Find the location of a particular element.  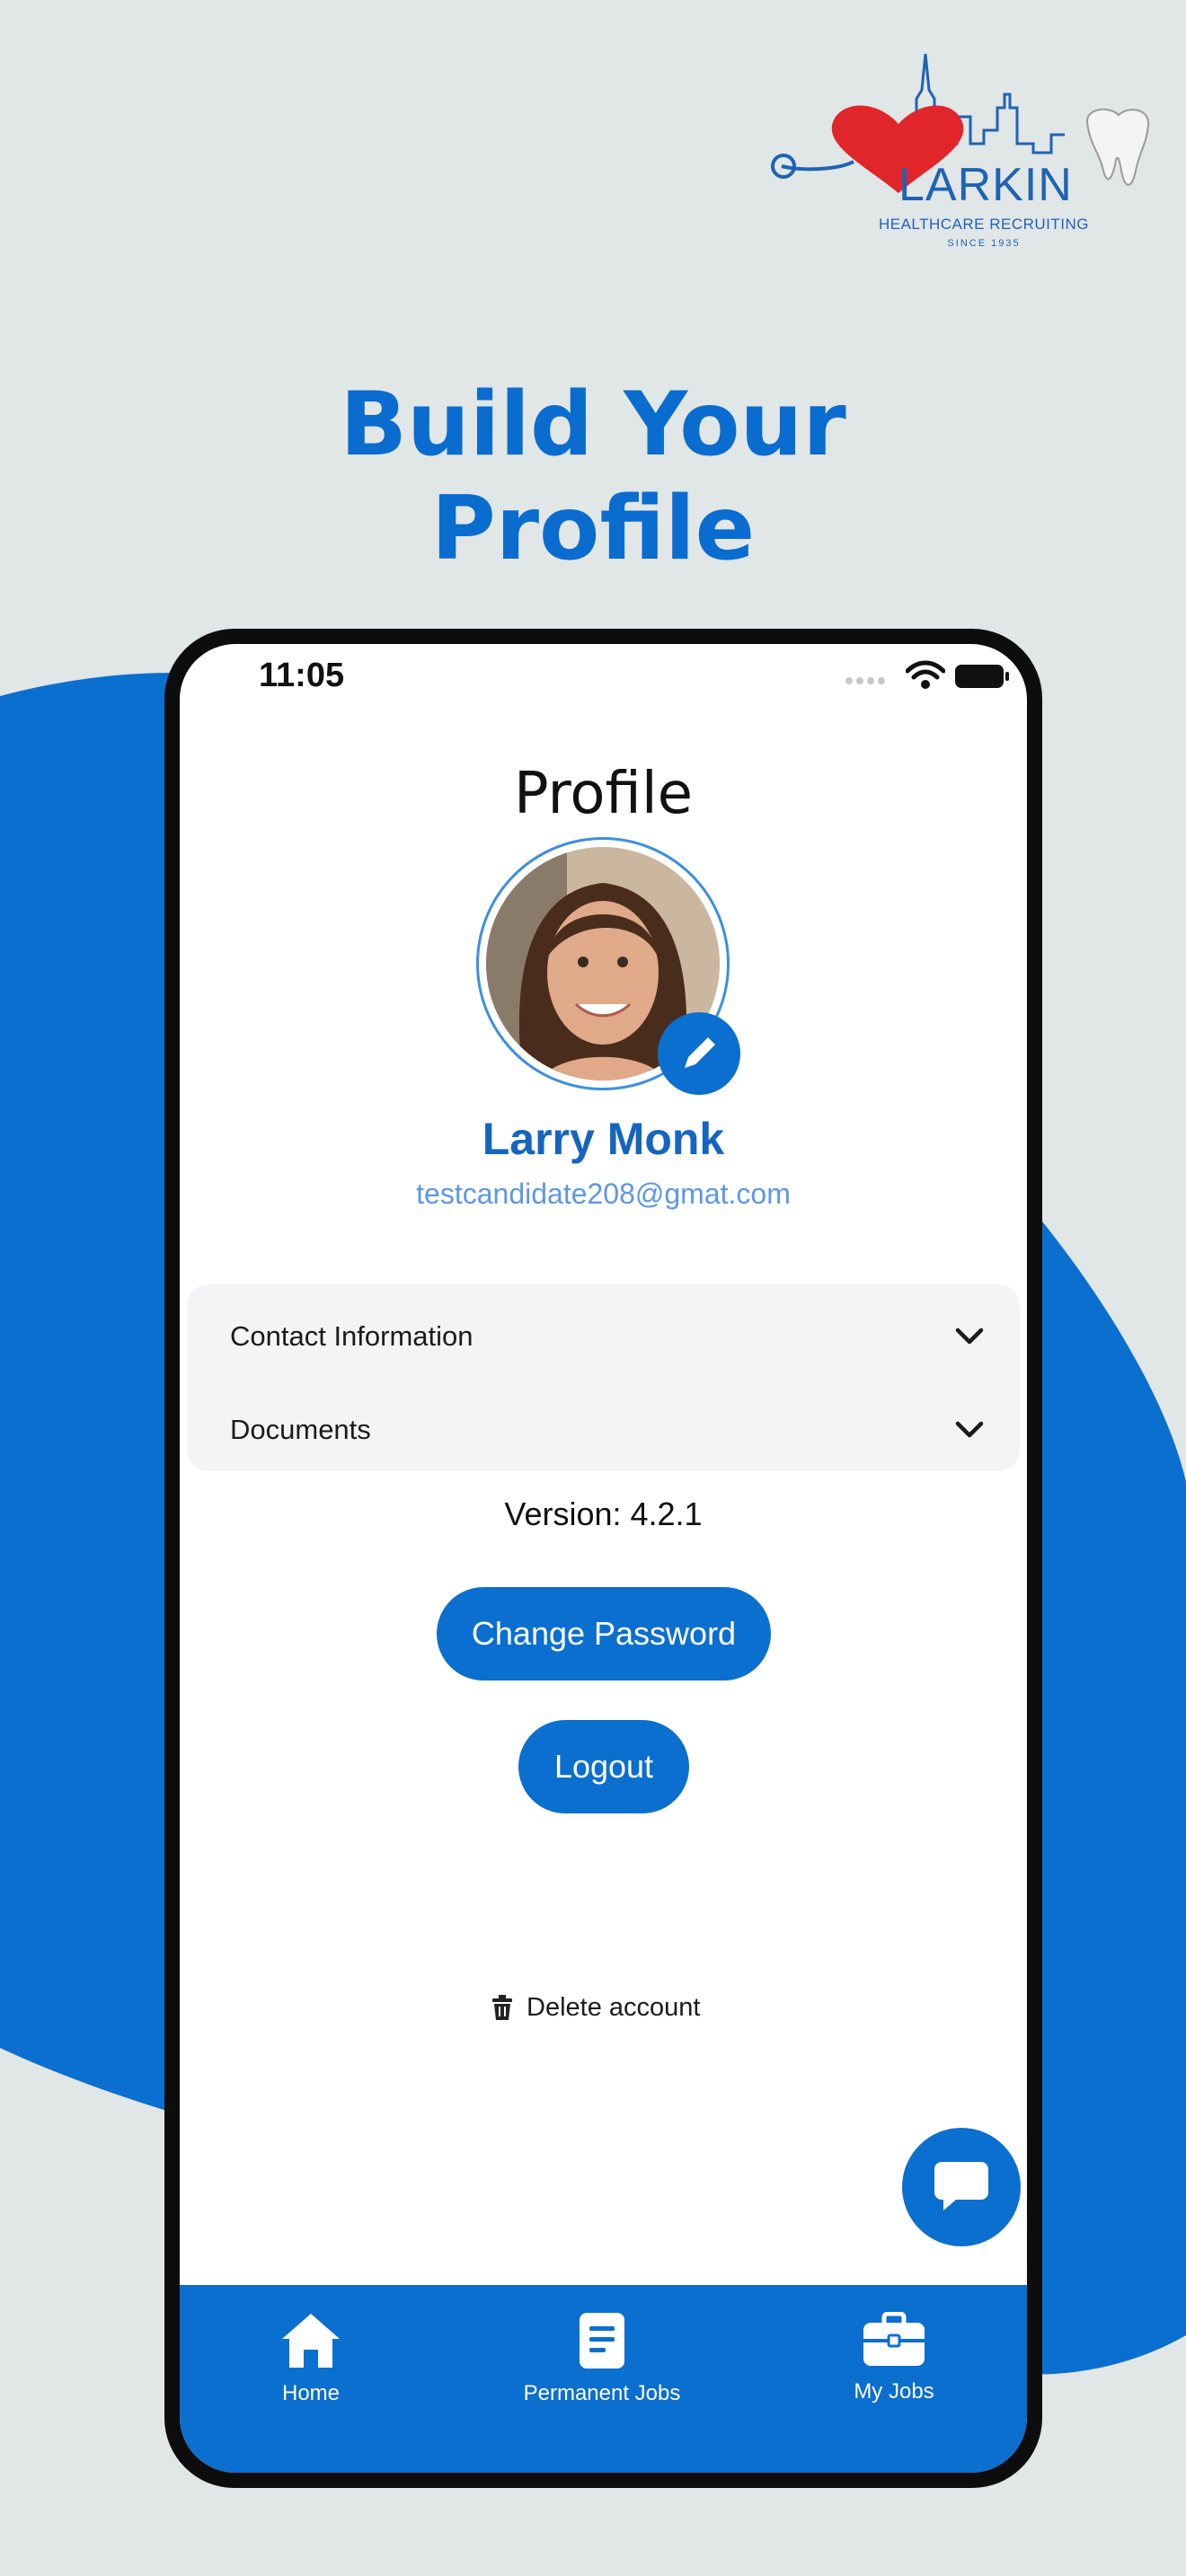

headline-line-1: Build Your is located at coordinates (593, 425).